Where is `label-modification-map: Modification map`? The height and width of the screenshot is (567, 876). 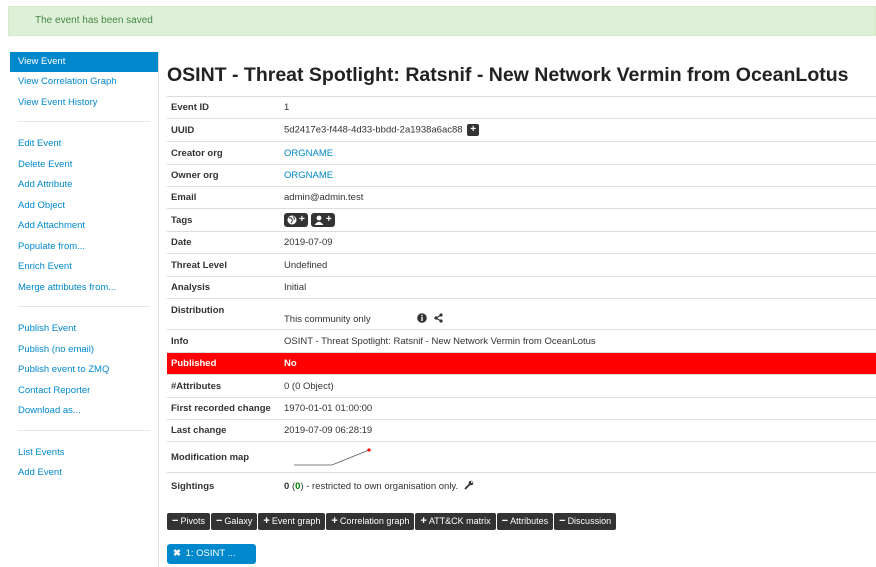
label-modification-map: Modification map is located at coordinates (223, 457).